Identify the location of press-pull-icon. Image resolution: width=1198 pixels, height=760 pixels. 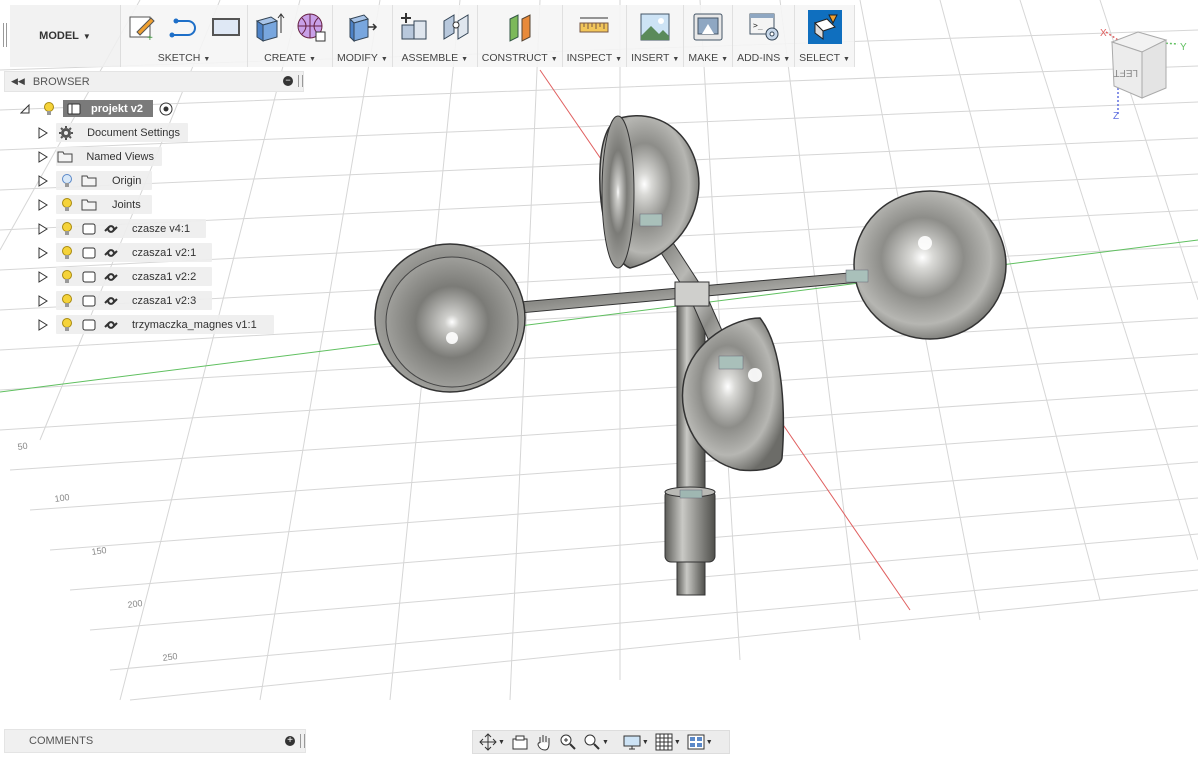
(362, 27).